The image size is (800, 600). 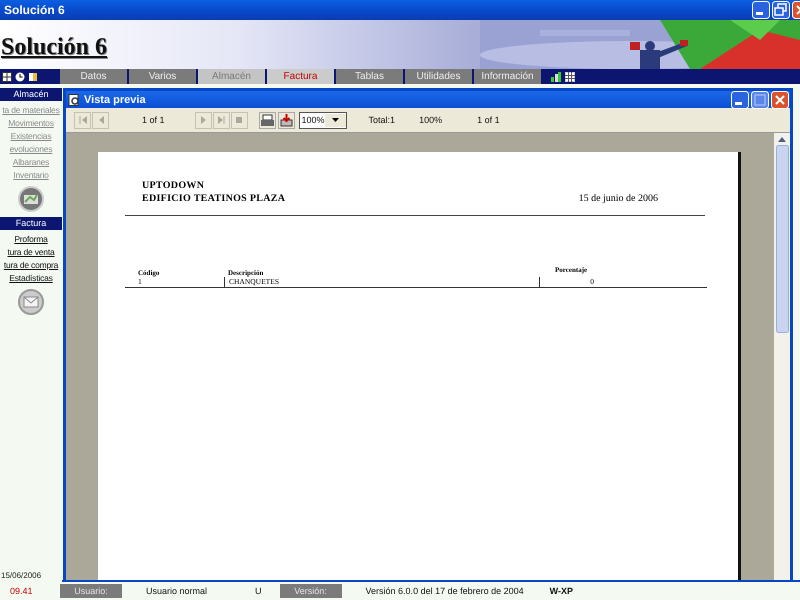 What do you see at coordinates (35, 10) in the screenshot?
I see `window-title: Solución 6` at bounding box center [35, 10].